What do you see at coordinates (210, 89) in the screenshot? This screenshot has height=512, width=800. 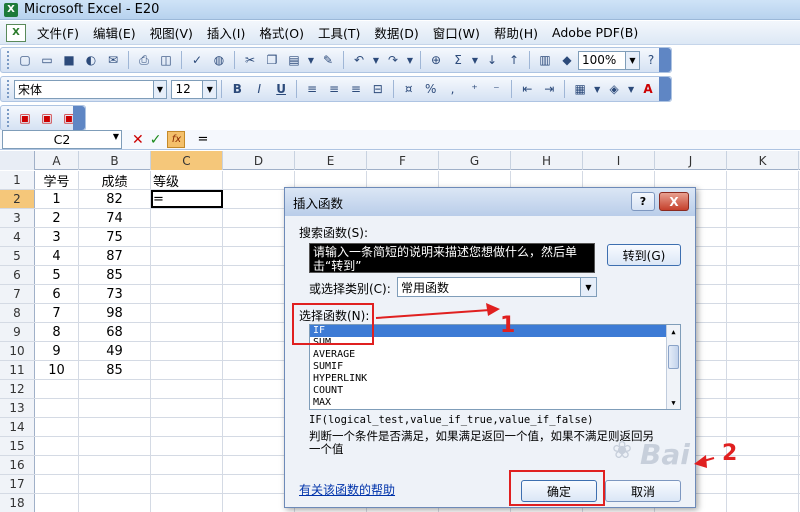 I see `font-size-dropdown-icon: ▼` at bounding box center [210, 89].